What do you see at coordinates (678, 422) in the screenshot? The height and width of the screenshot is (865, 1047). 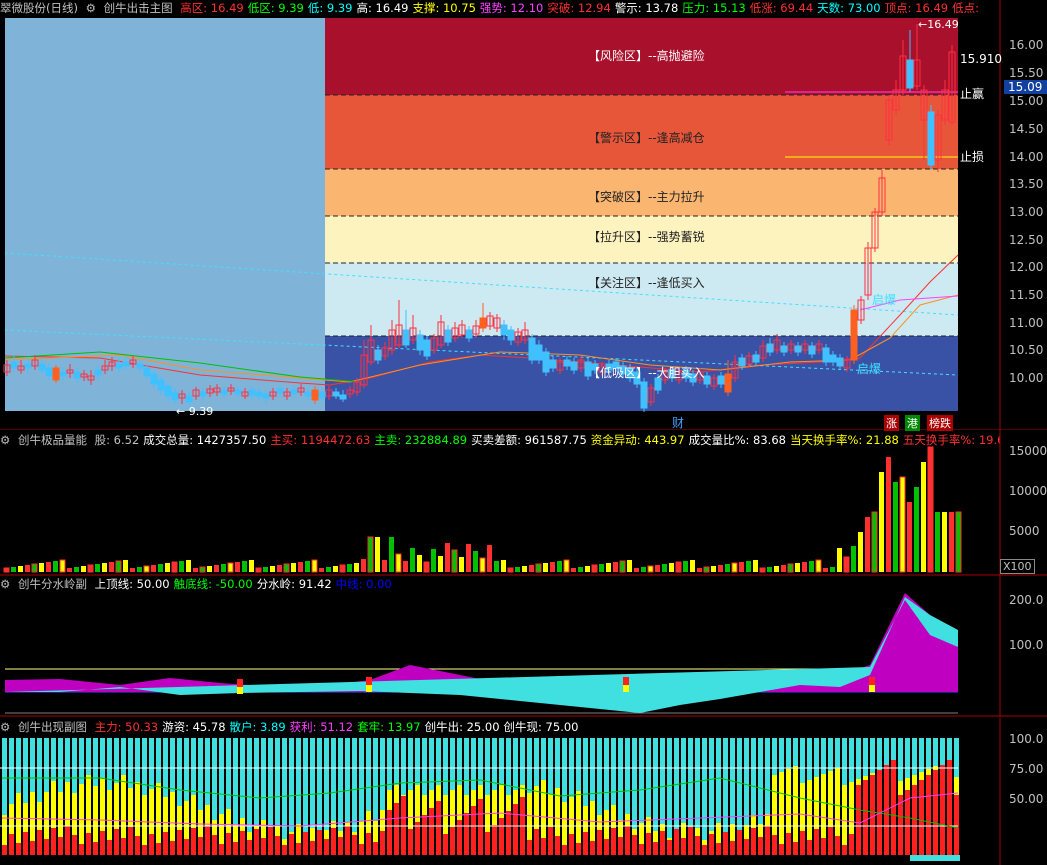 I see `finance-marker: 财` at bounding box center [678, 422].